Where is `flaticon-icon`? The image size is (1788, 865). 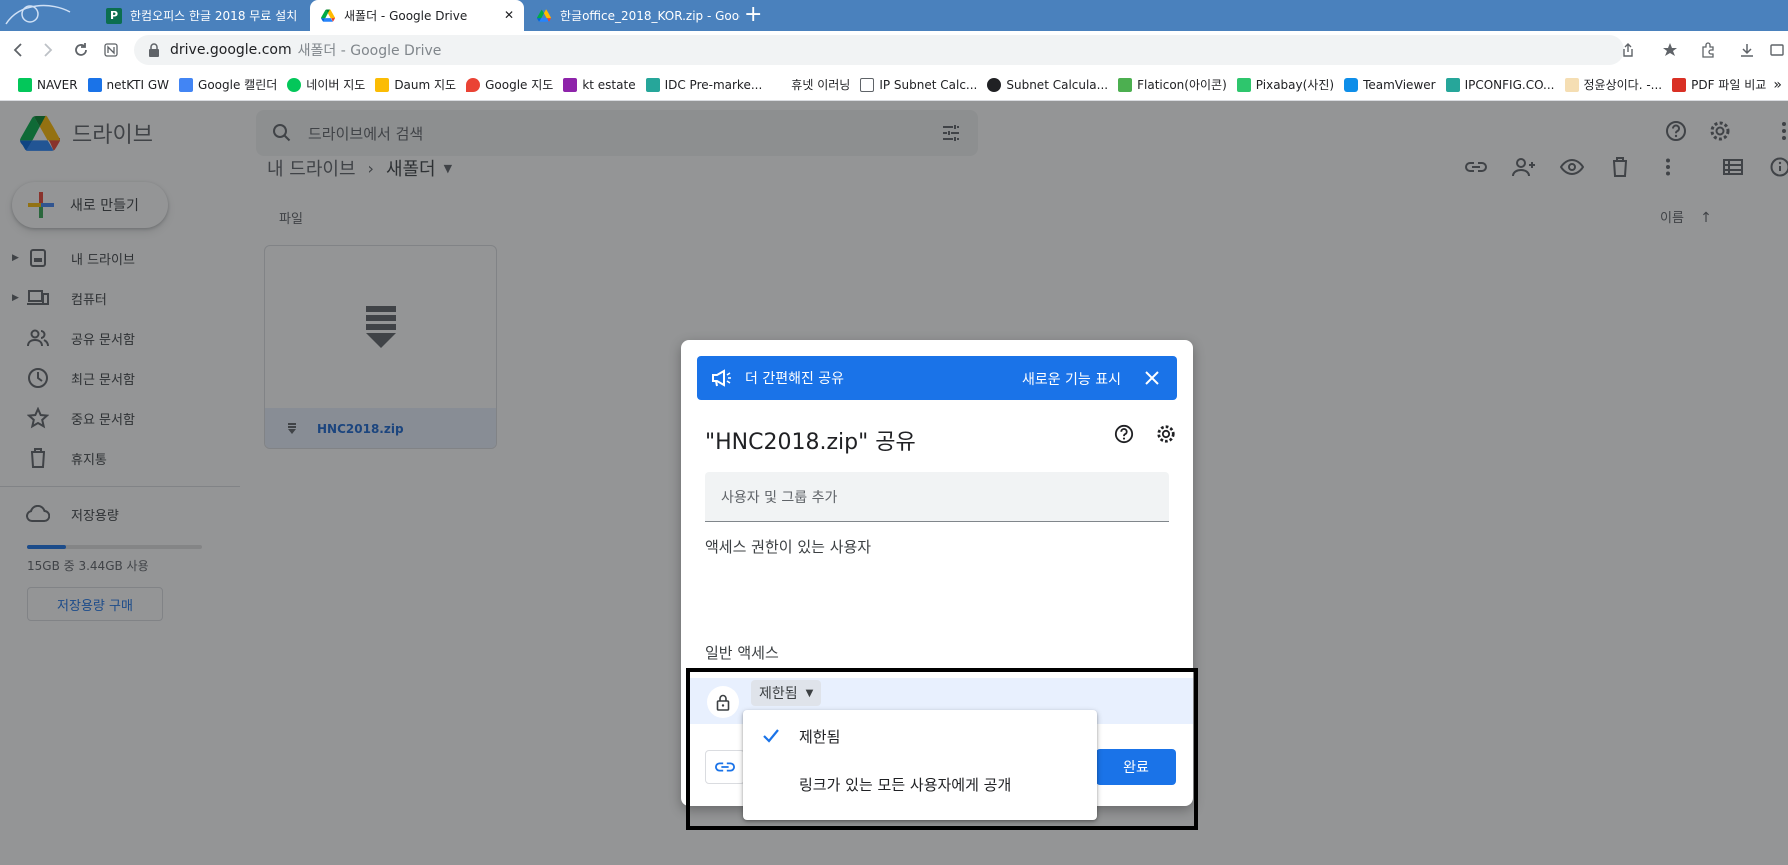
flaticon-icon is located at coordinates (1125, 84).